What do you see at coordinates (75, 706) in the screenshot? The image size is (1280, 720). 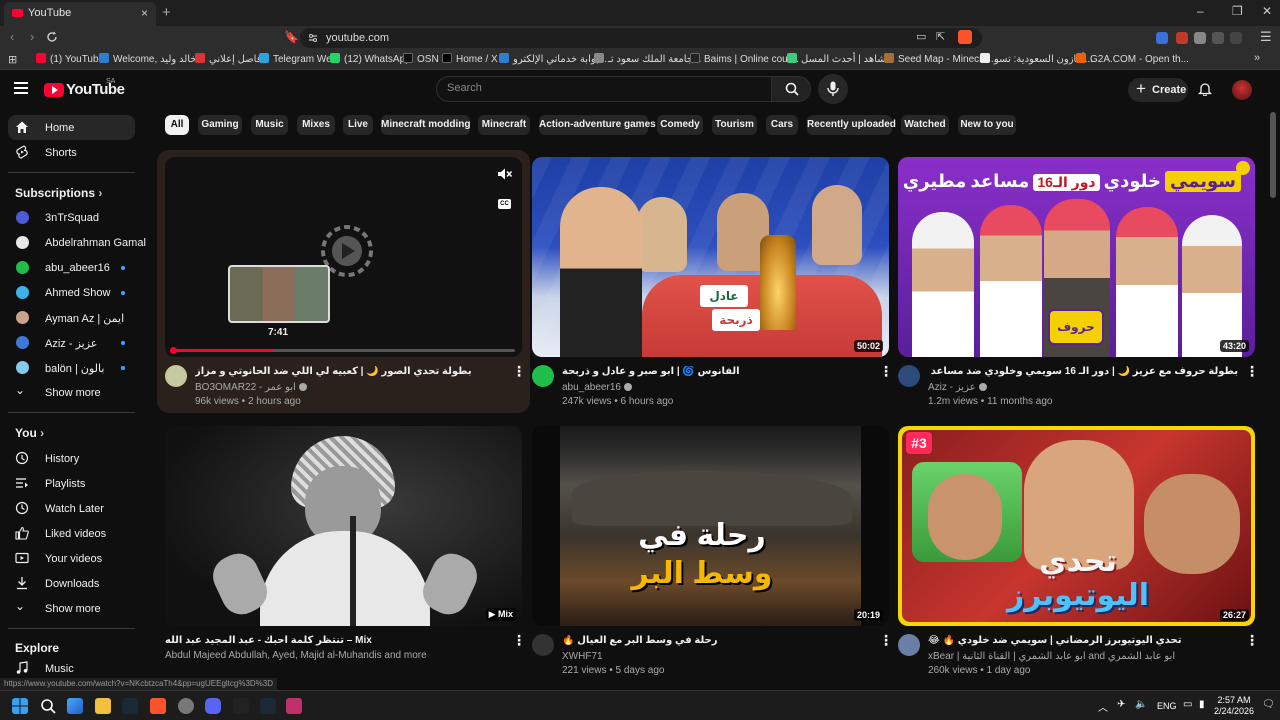 I see `task-view-icon` at bounding box center [75, 706].